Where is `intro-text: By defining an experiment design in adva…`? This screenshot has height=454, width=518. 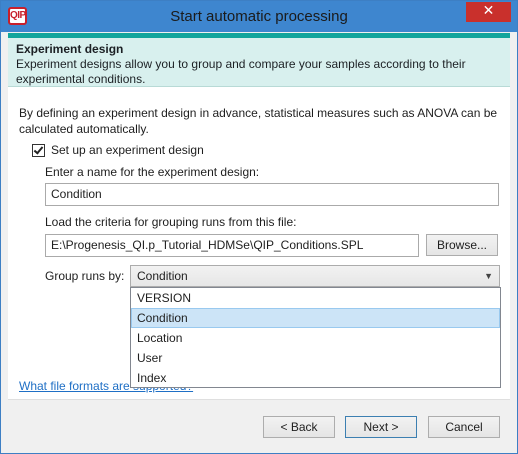 intro-text: By defining an experiment design in adva… is located at coordinates (258, 121).